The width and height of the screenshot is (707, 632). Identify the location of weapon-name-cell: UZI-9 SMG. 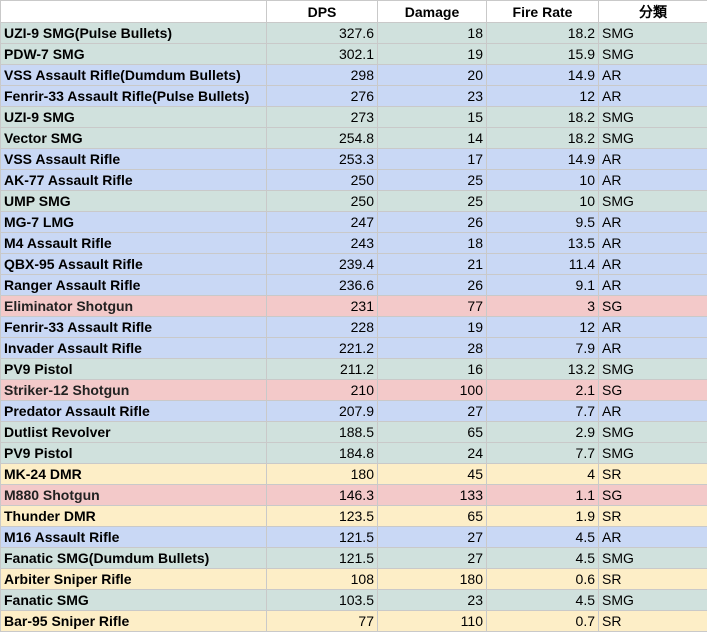
(133, 117).